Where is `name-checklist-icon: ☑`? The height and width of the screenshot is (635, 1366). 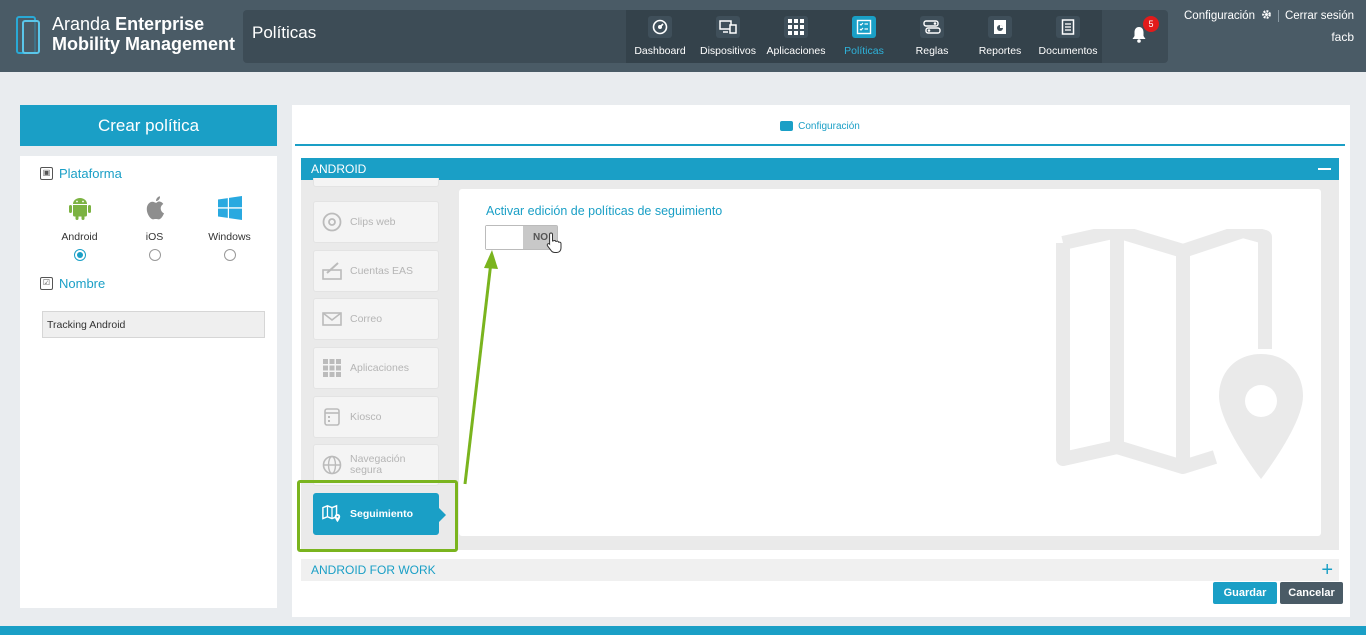 name-checklist-icon: ☑ is located at coordinates (46, 283).